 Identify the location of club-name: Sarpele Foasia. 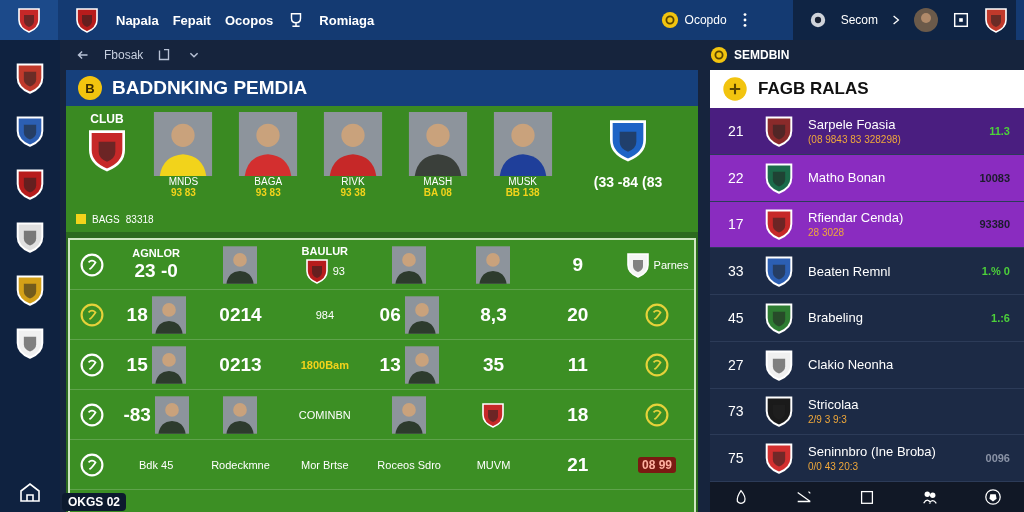
(852, 124).